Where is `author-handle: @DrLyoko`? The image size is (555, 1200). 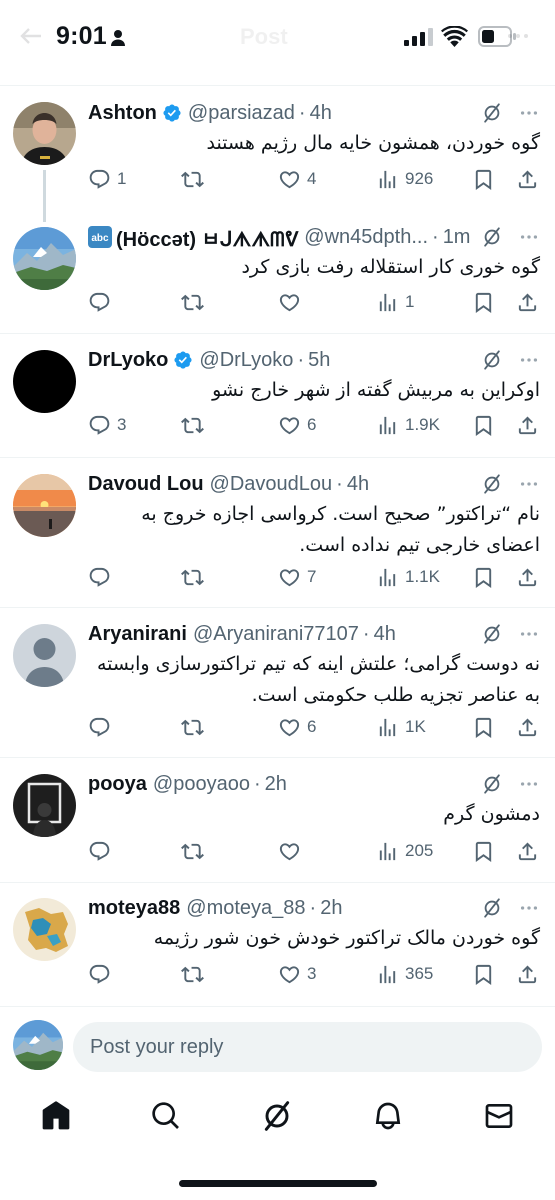
author-handle: @DrLyoko is located at coordinates (246, 360).